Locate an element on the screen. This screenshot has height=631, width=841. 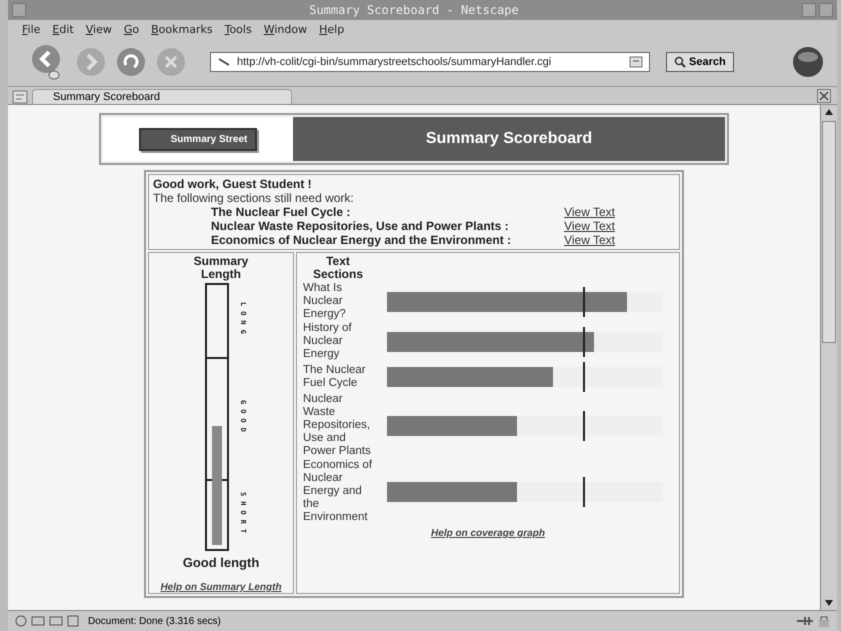
close-tab-icon is located at coordinates (824, 96).